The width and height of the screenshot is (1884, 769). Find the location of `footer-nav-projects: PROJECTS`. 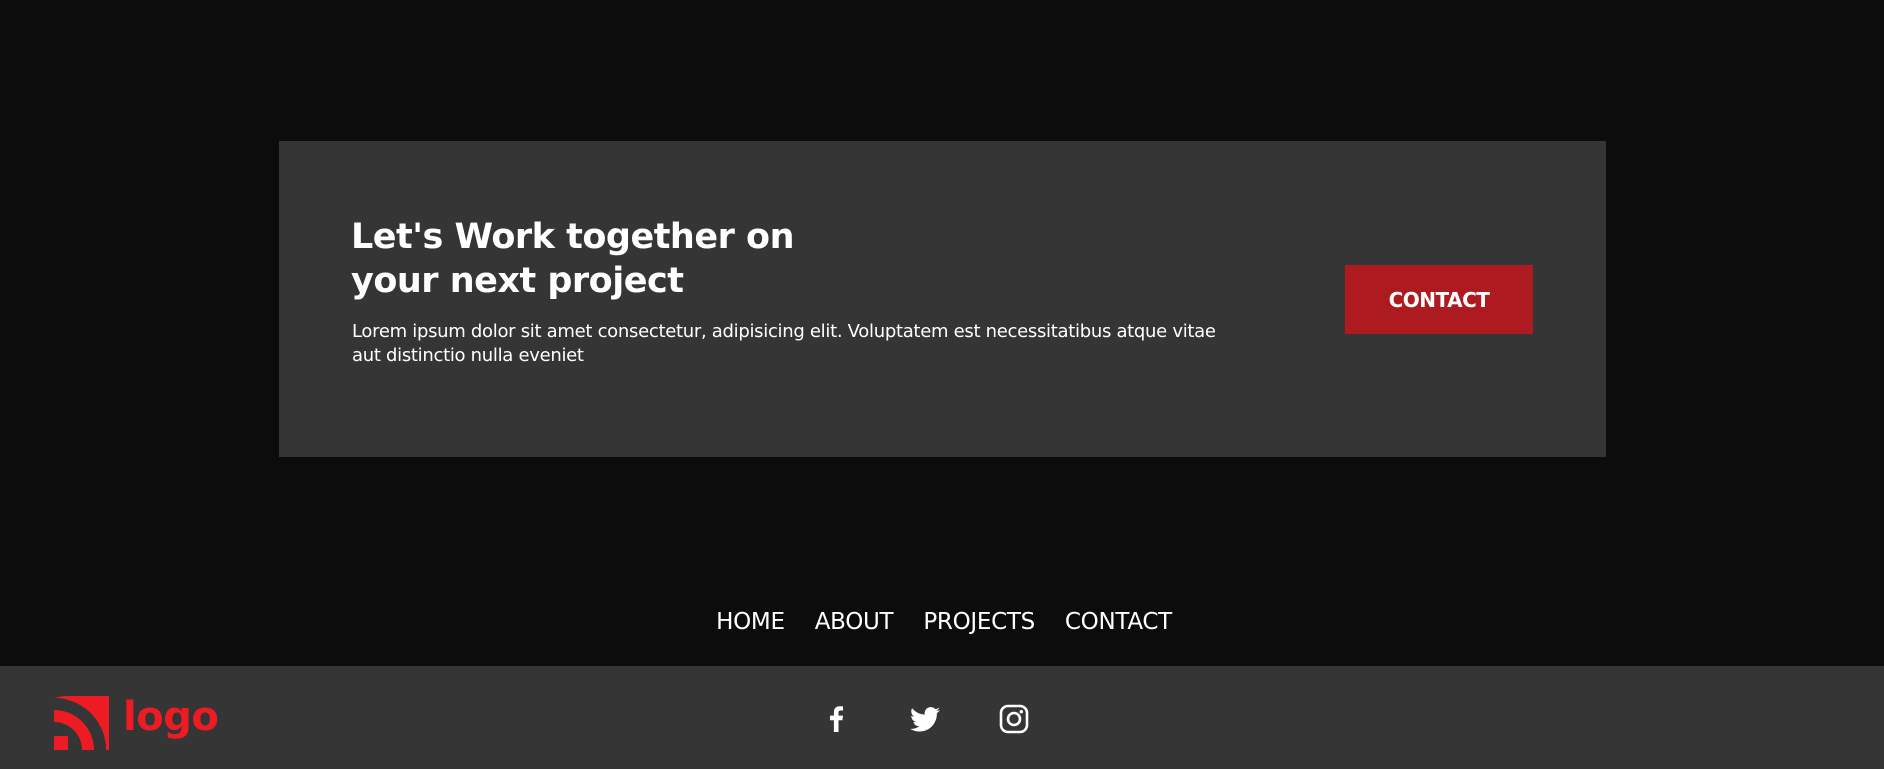

footer-nav-projects: PROJECTS is located at coordinates (979, 622).